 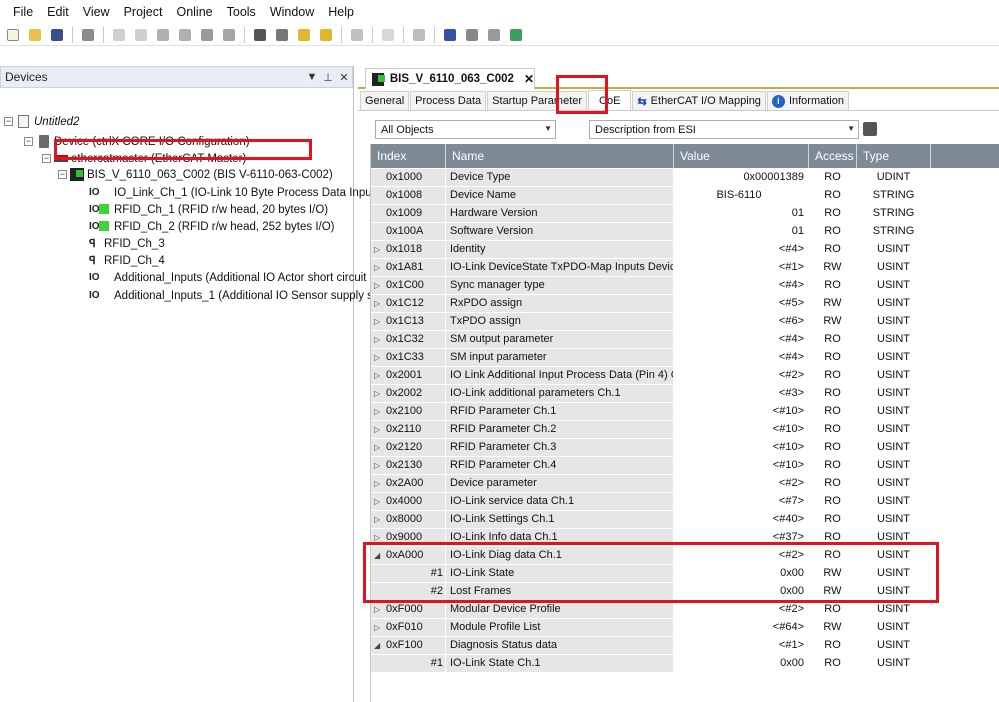 I want to click on table-row: #1 IO-Link State Ch.1 0x00 RO USINT, so click(x=651, y=663).